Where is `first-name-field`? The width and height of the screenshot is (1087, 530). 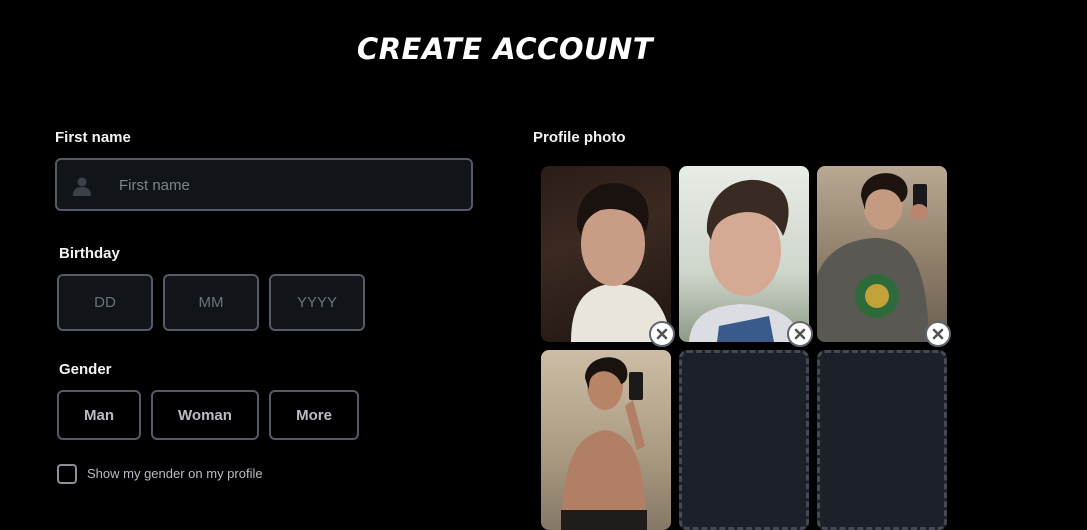 first-name-field is located at coordinates (264, 184).